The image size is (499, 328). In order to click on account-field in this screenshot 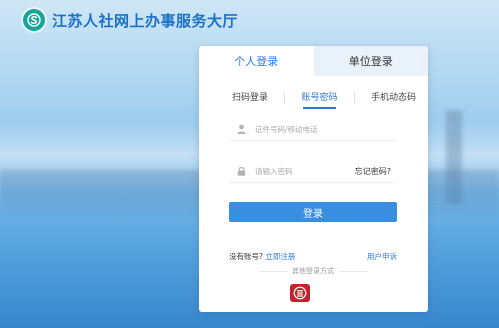, I will do `click(313, 129)`.